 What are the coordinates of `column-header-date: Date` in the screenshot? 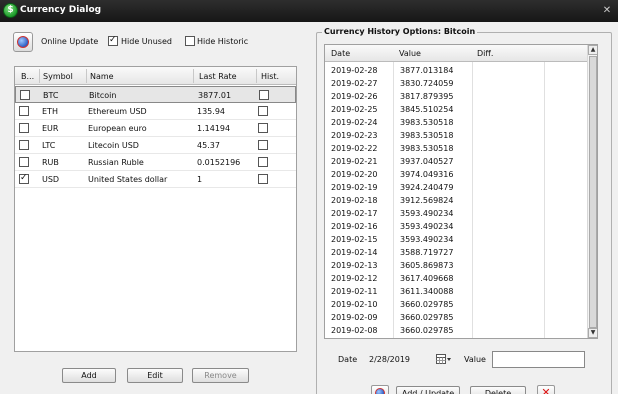 It's located at (340, 53).